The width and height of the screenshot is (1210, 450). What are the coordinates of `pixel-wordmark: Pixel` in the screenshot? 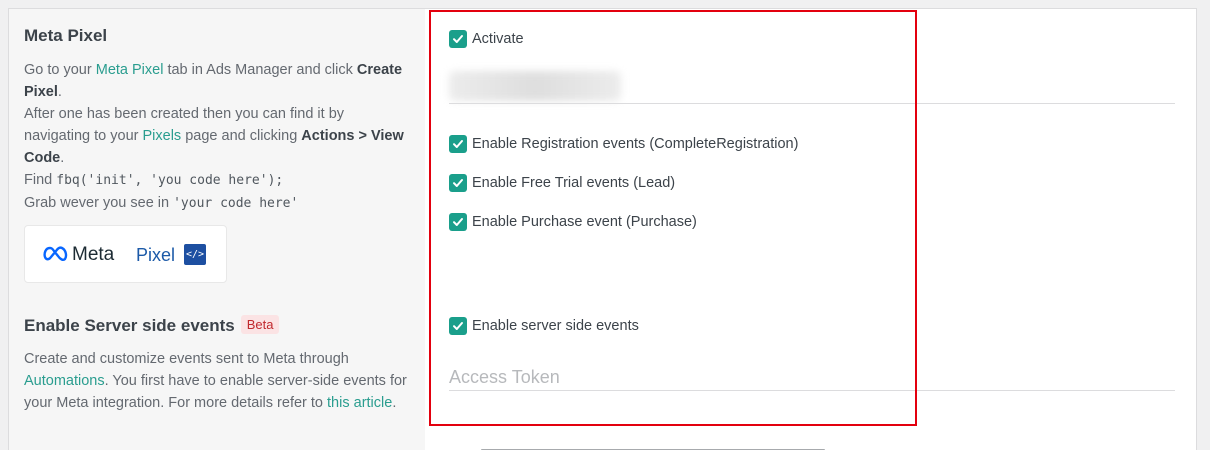 It's located at (156, 255).